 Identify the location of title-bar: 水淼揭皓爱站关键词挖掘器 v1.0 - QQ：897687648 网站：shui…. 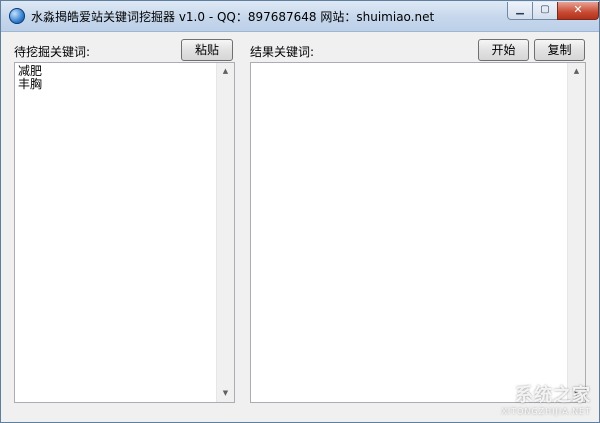
(300, 16).